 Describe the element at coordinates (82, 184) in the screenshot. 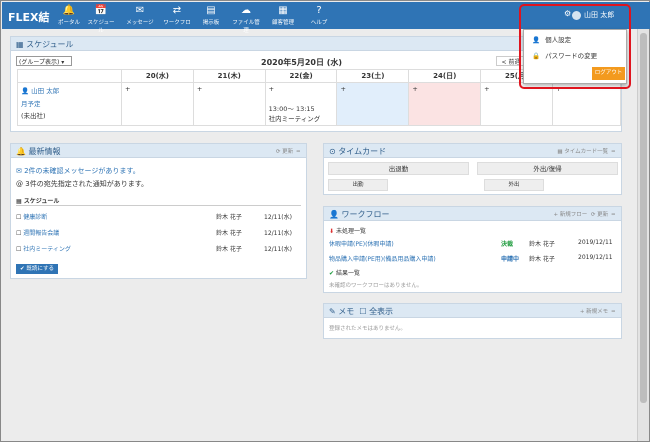

I see `notification-text: @ 3件の宛先指定された通知があります。` at that location.